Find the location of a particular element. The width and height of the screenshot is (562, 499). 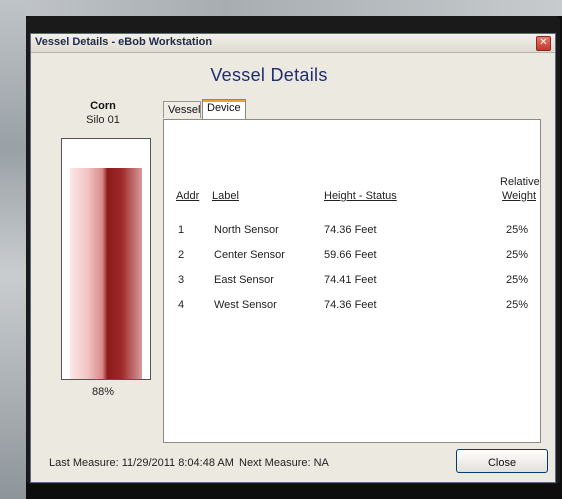

silo-product-name: Corn is located at coordinates (103, 106).